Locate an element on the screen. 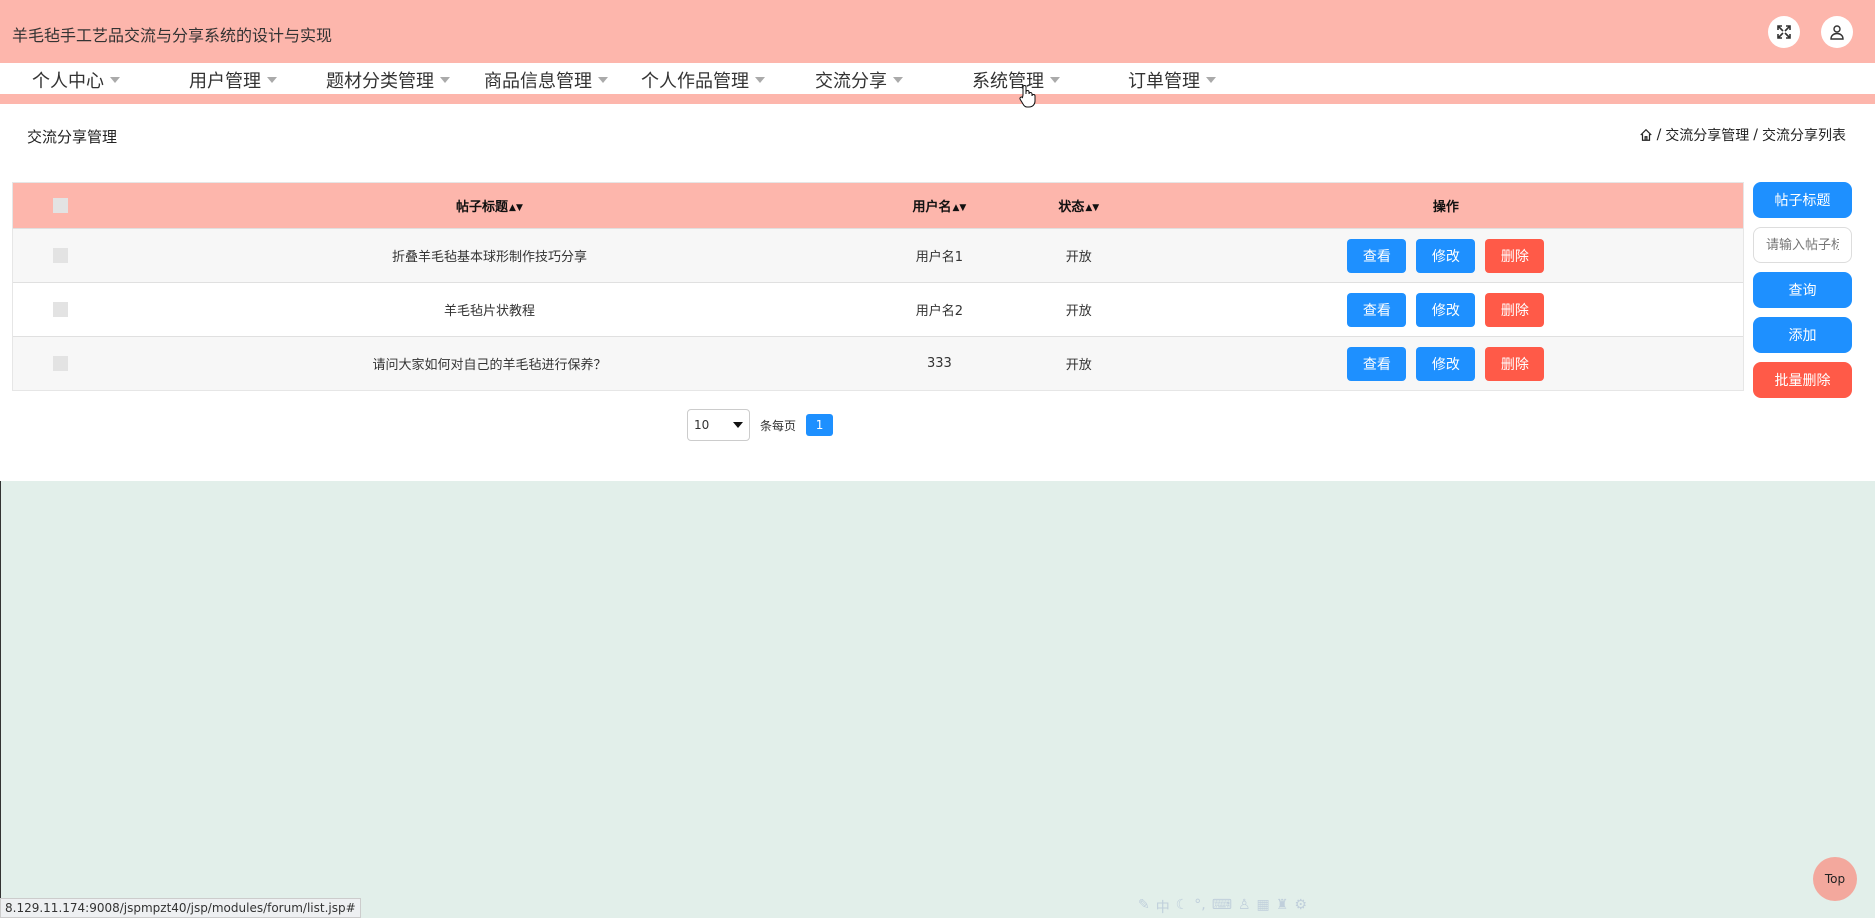 The width and height of the screenshot is (1875, 918). breadcrumb-item: 交流分享管理 is located at coordinates (1707, 135).